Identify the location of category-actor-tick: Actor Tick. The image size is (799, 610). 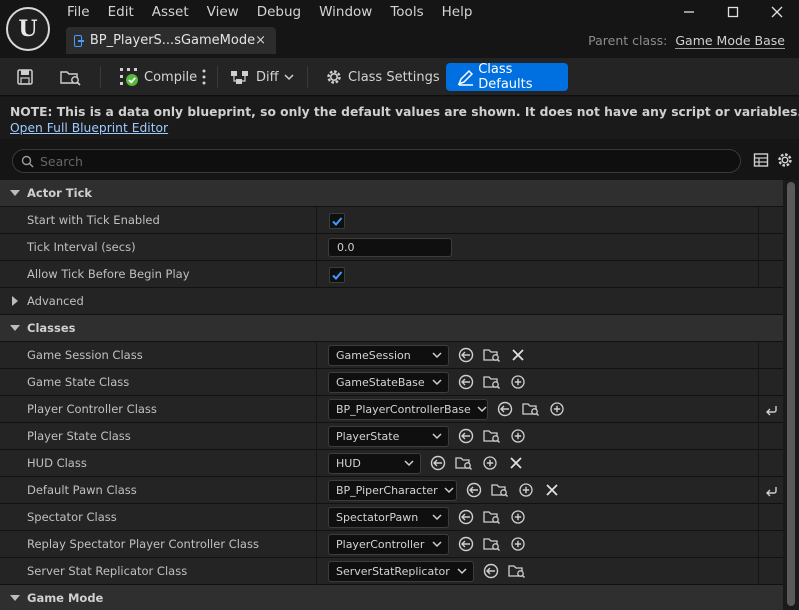
(391, 193).